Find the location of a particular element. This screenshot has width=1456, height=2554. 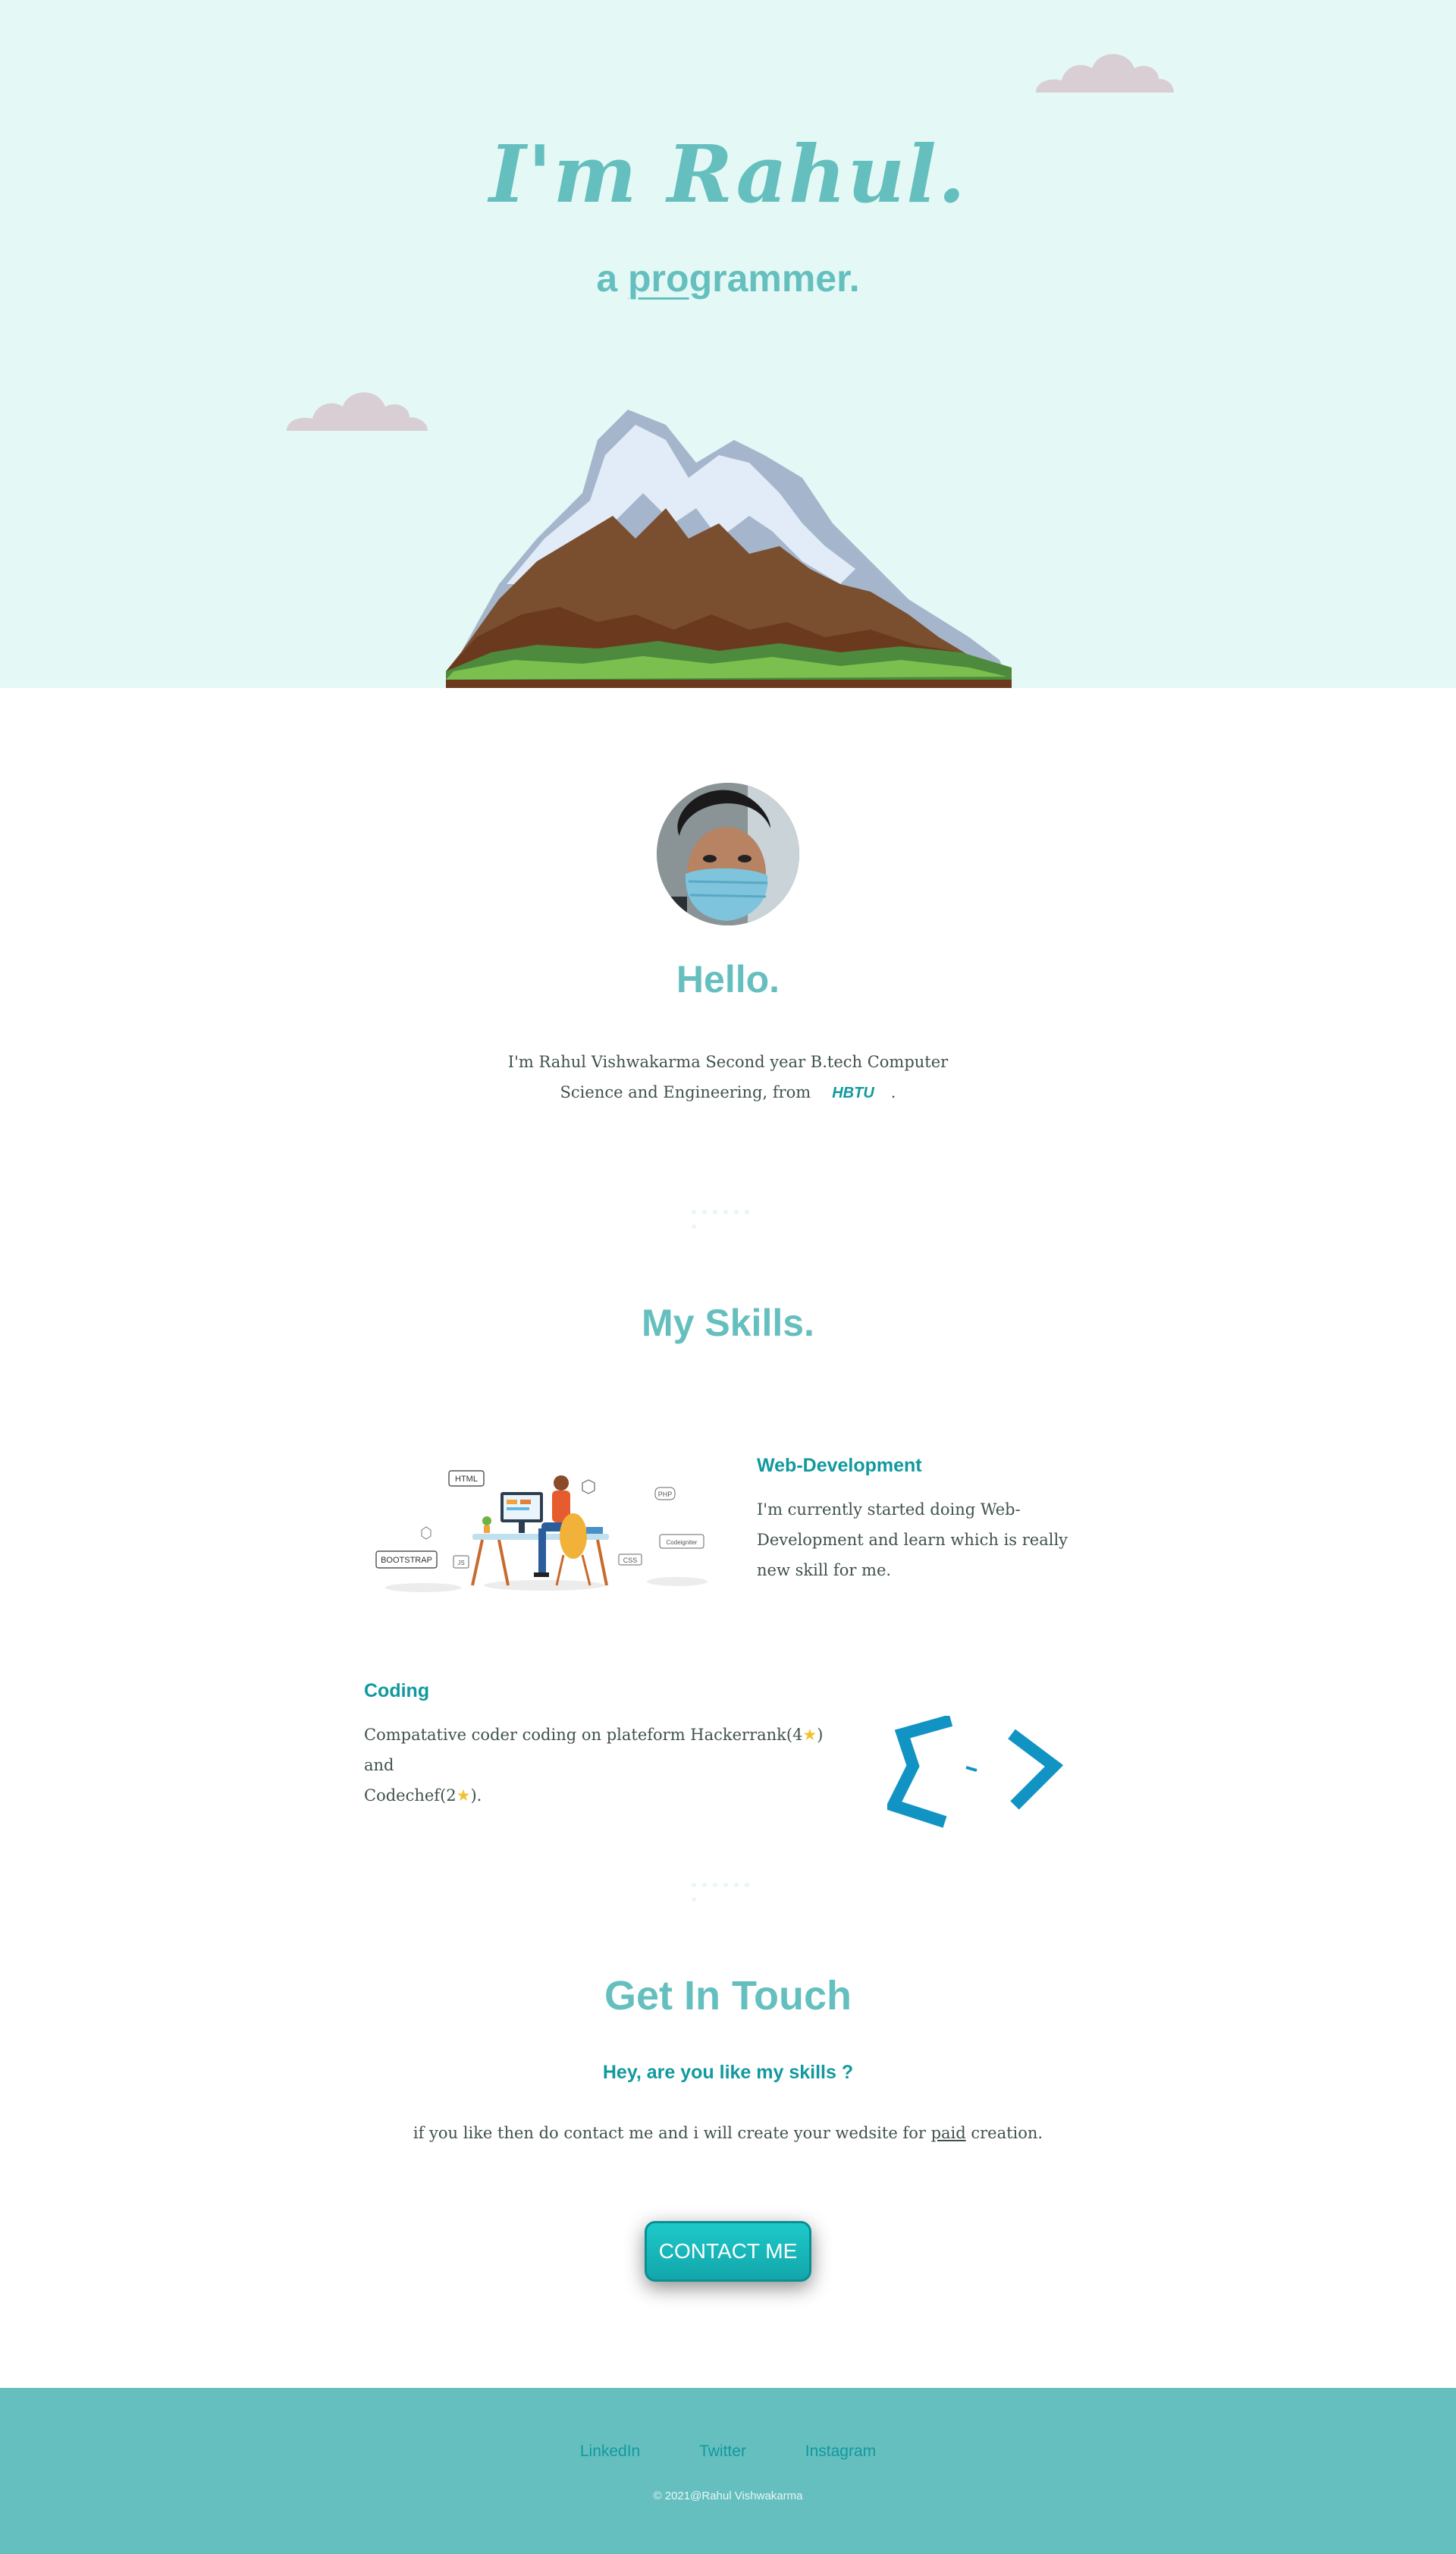

mountain-illustration is located at coordinates (729, 549).